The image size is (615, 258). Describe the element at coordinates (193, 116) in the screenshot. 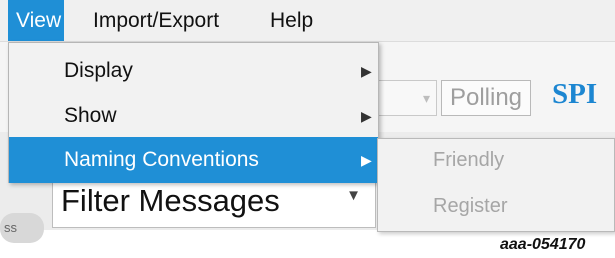

I see `menu-item-show: Show ▶` at that location.